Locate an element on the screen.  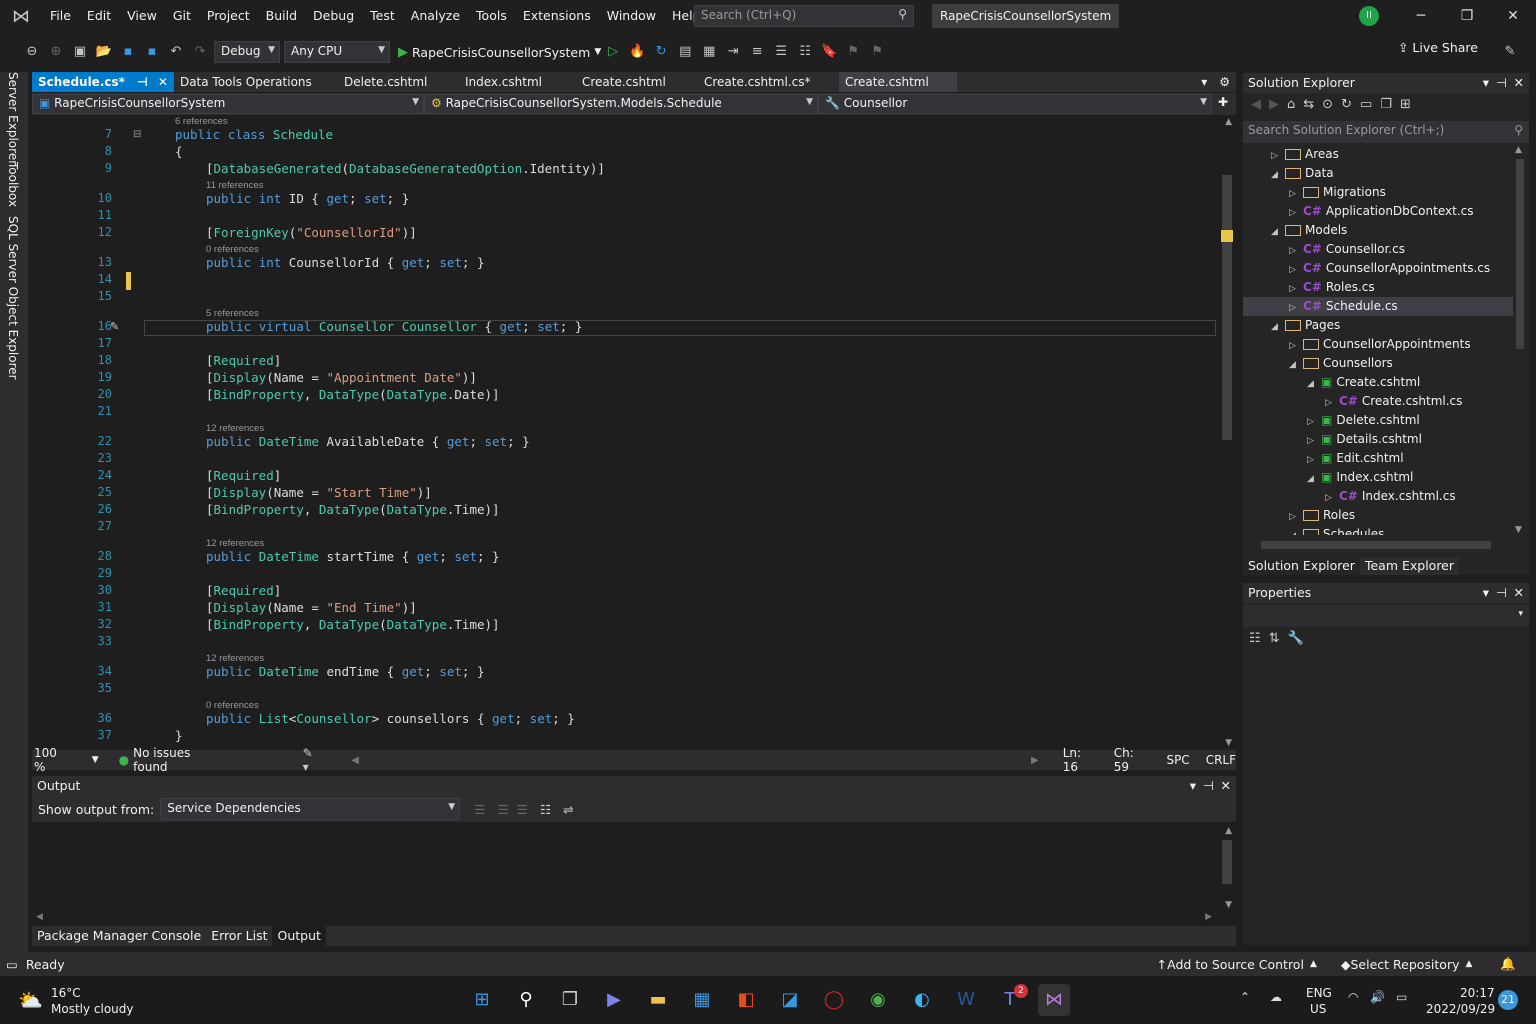
weather-icon: ⛅ is located at coordinates (30, 1000).